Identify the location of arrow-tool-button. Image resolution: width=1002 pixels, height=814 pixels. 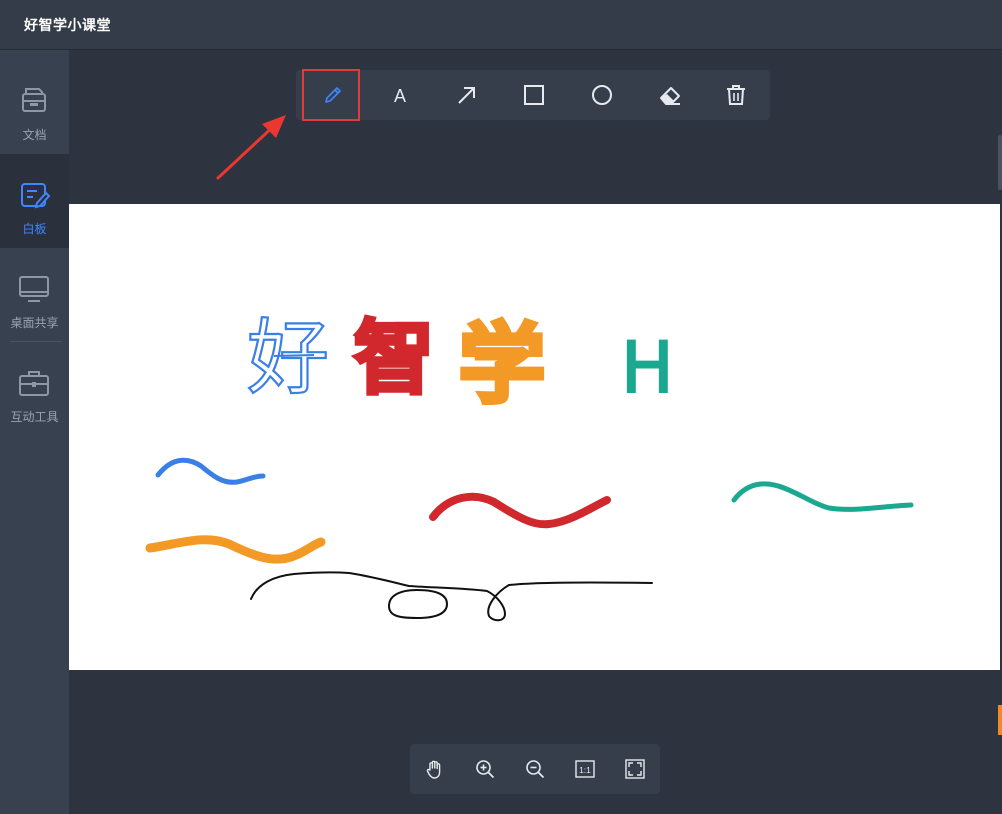
(467, 95).